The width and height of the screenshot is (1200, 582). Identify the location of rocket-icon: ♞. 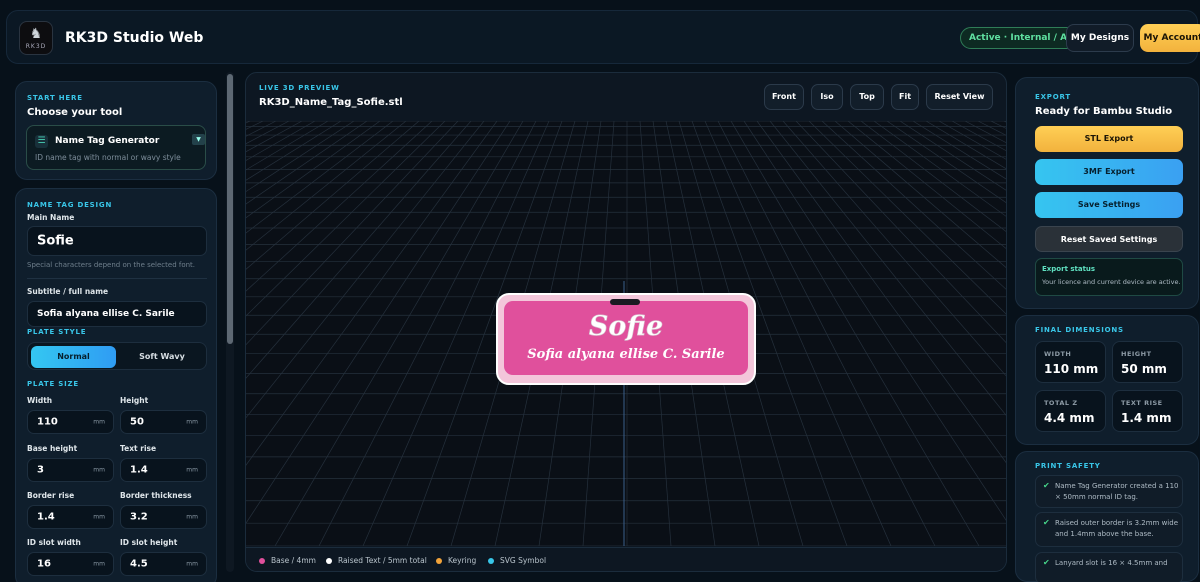
(36, 33).